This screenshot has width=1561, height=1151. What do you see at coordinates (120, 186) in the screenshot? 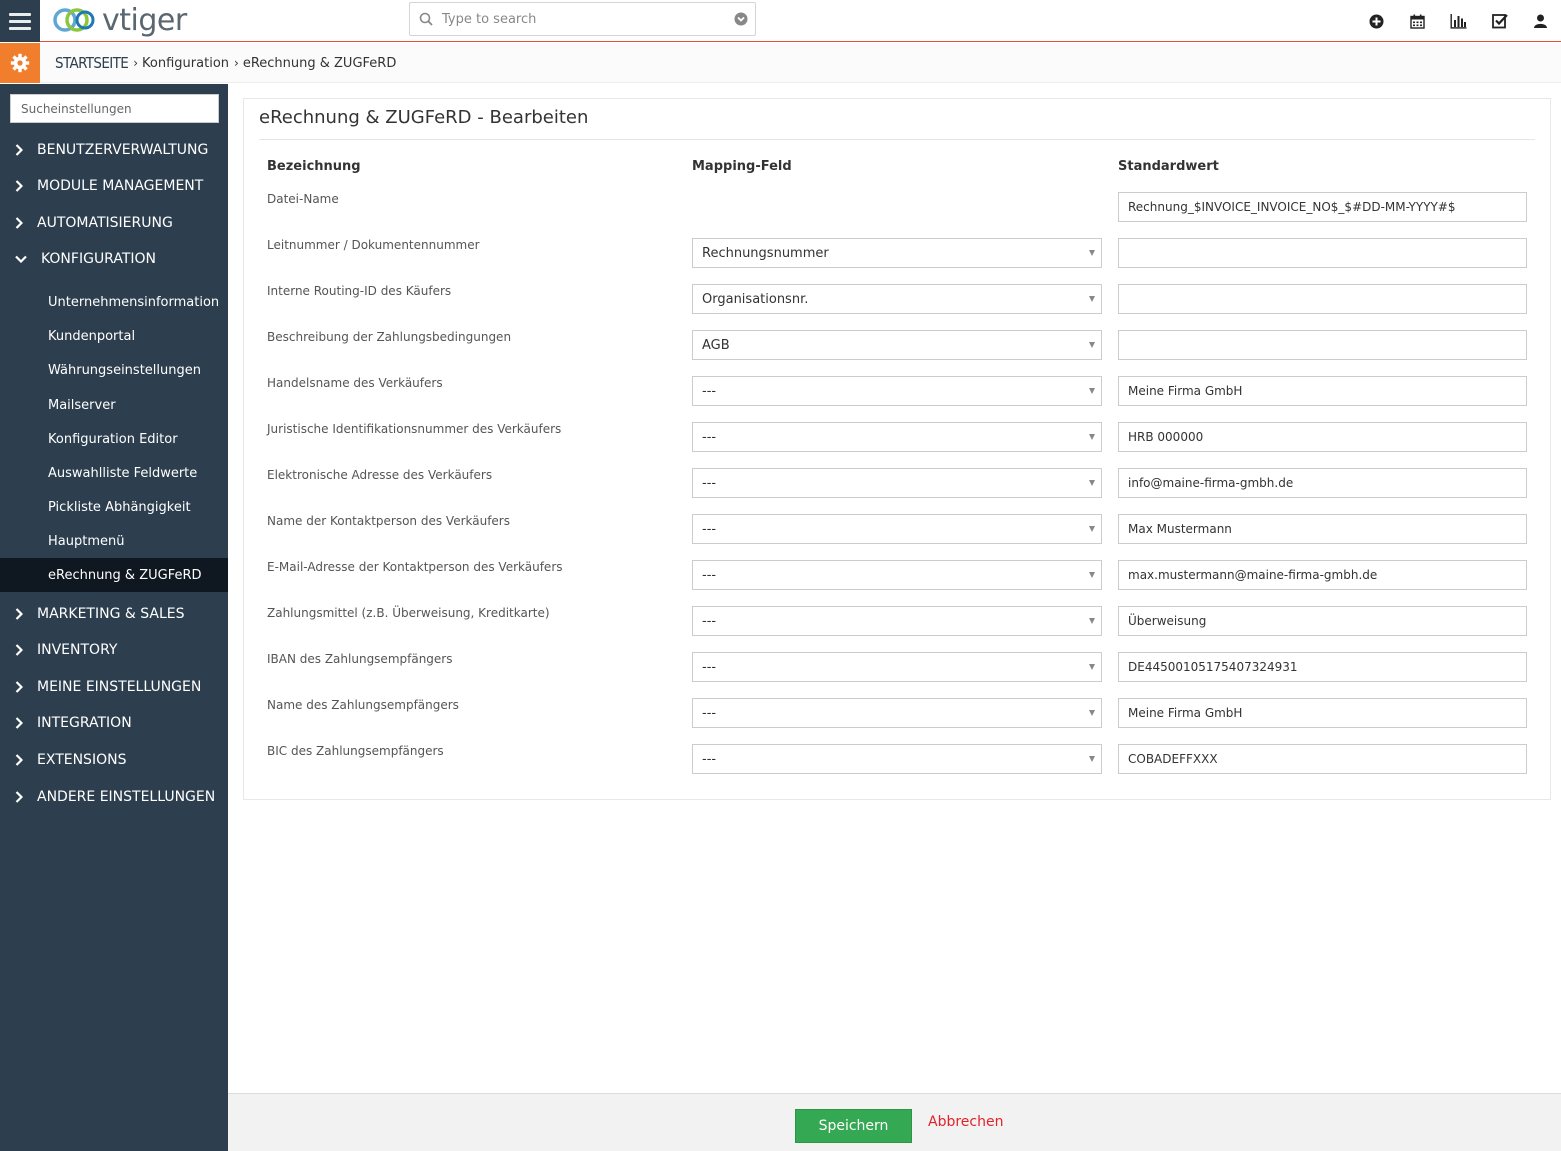
I see `sidebar-section-label: MODULE MANAGEMENT` at bounding box center [120, 186].